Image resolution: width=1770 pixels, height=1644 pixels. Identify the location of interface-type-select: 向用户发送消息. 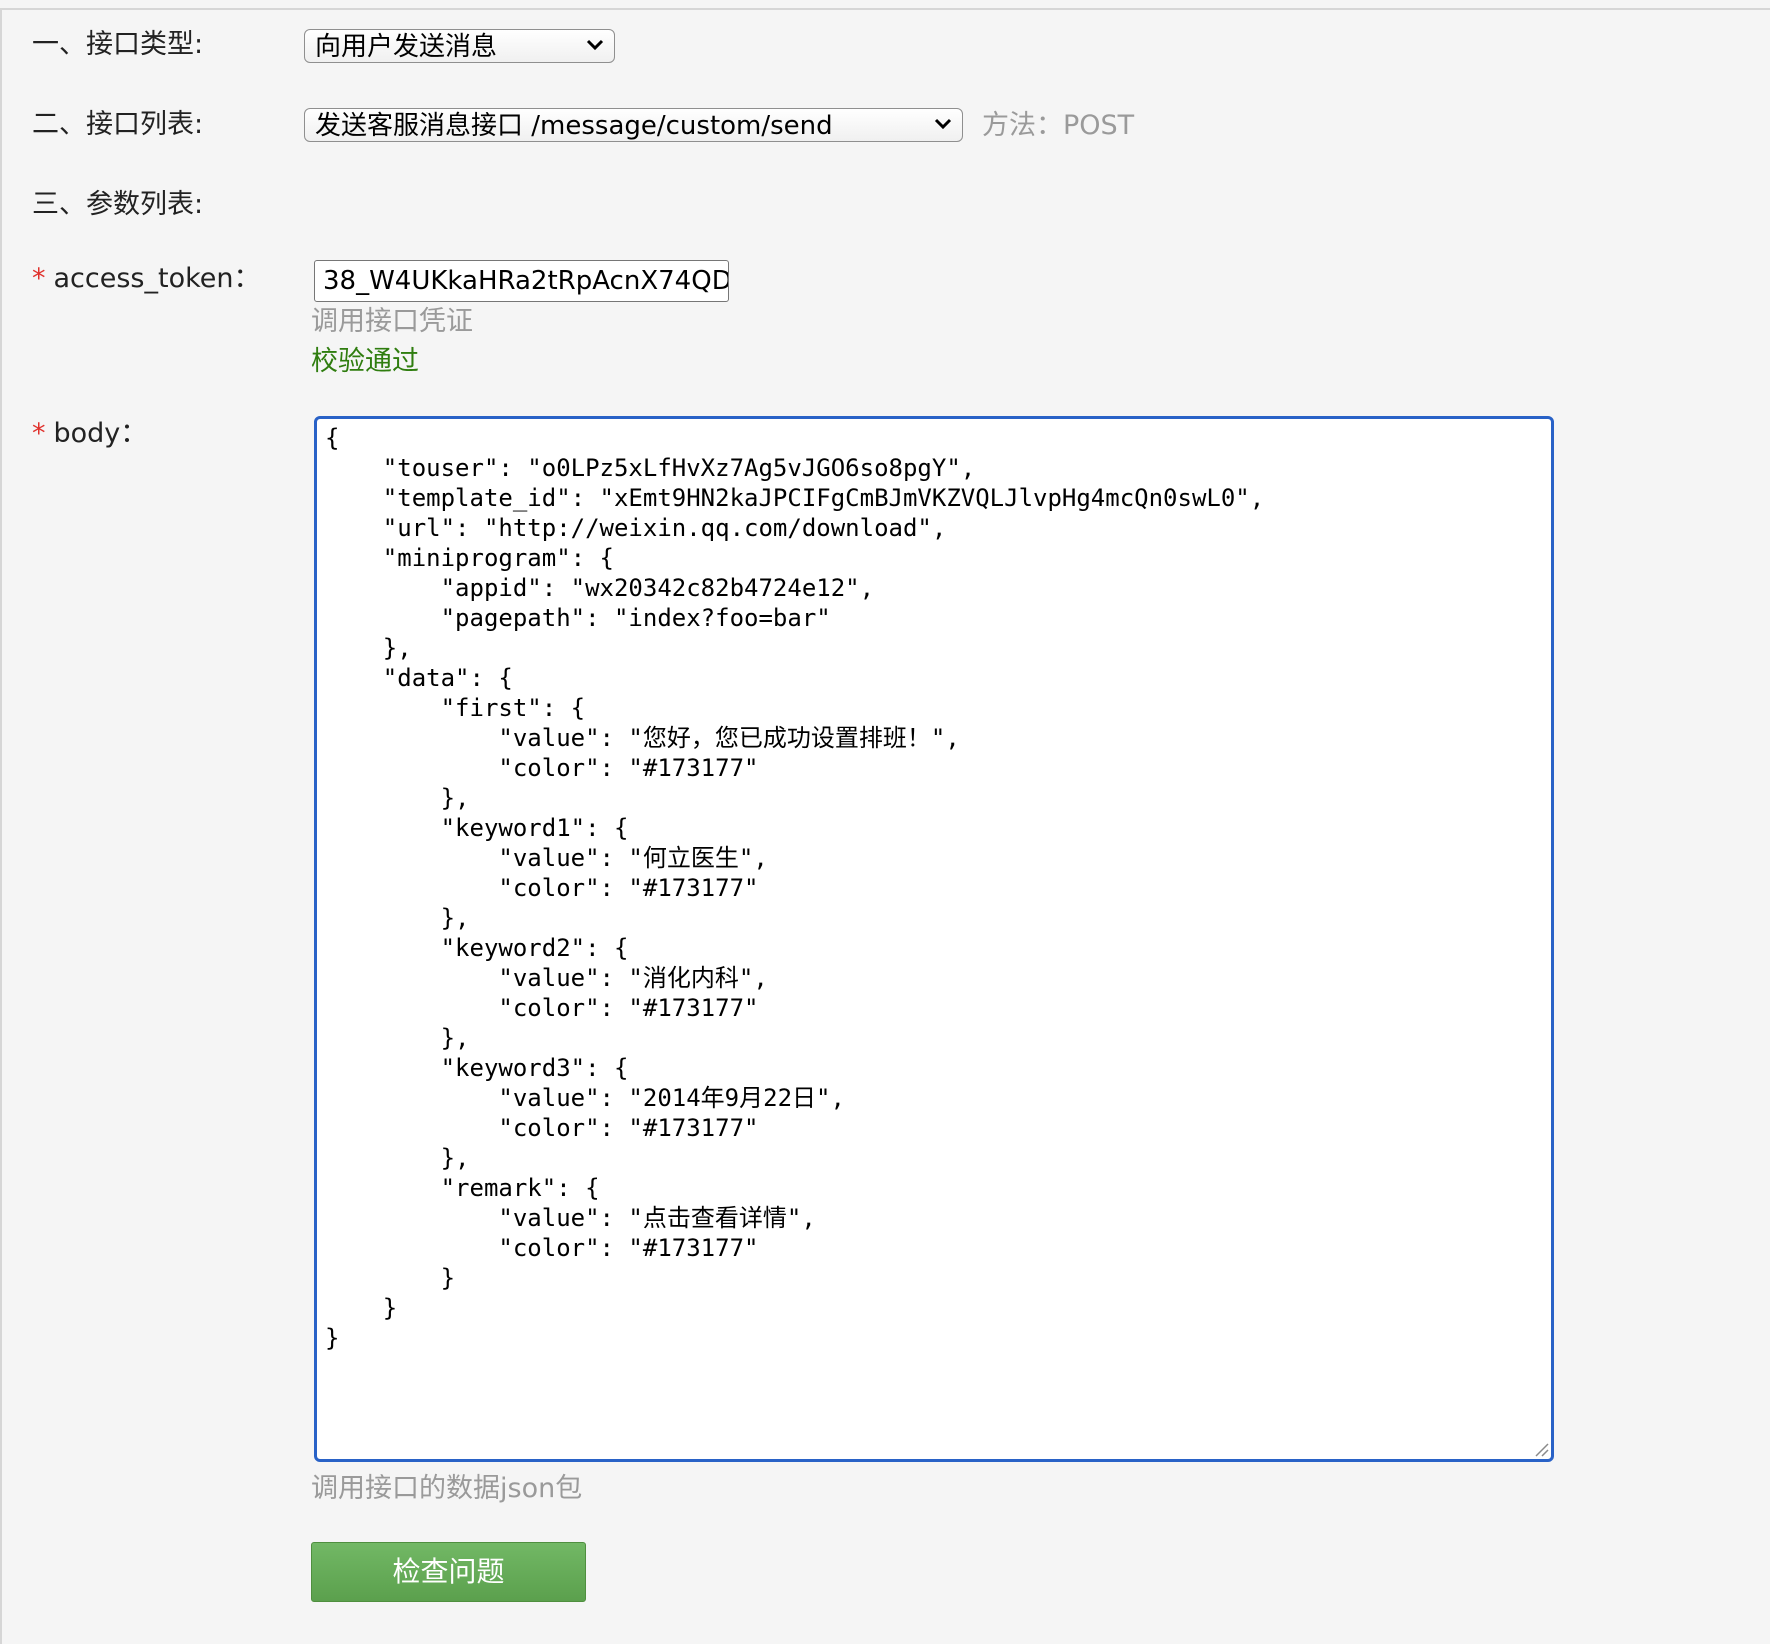
(459, 46).